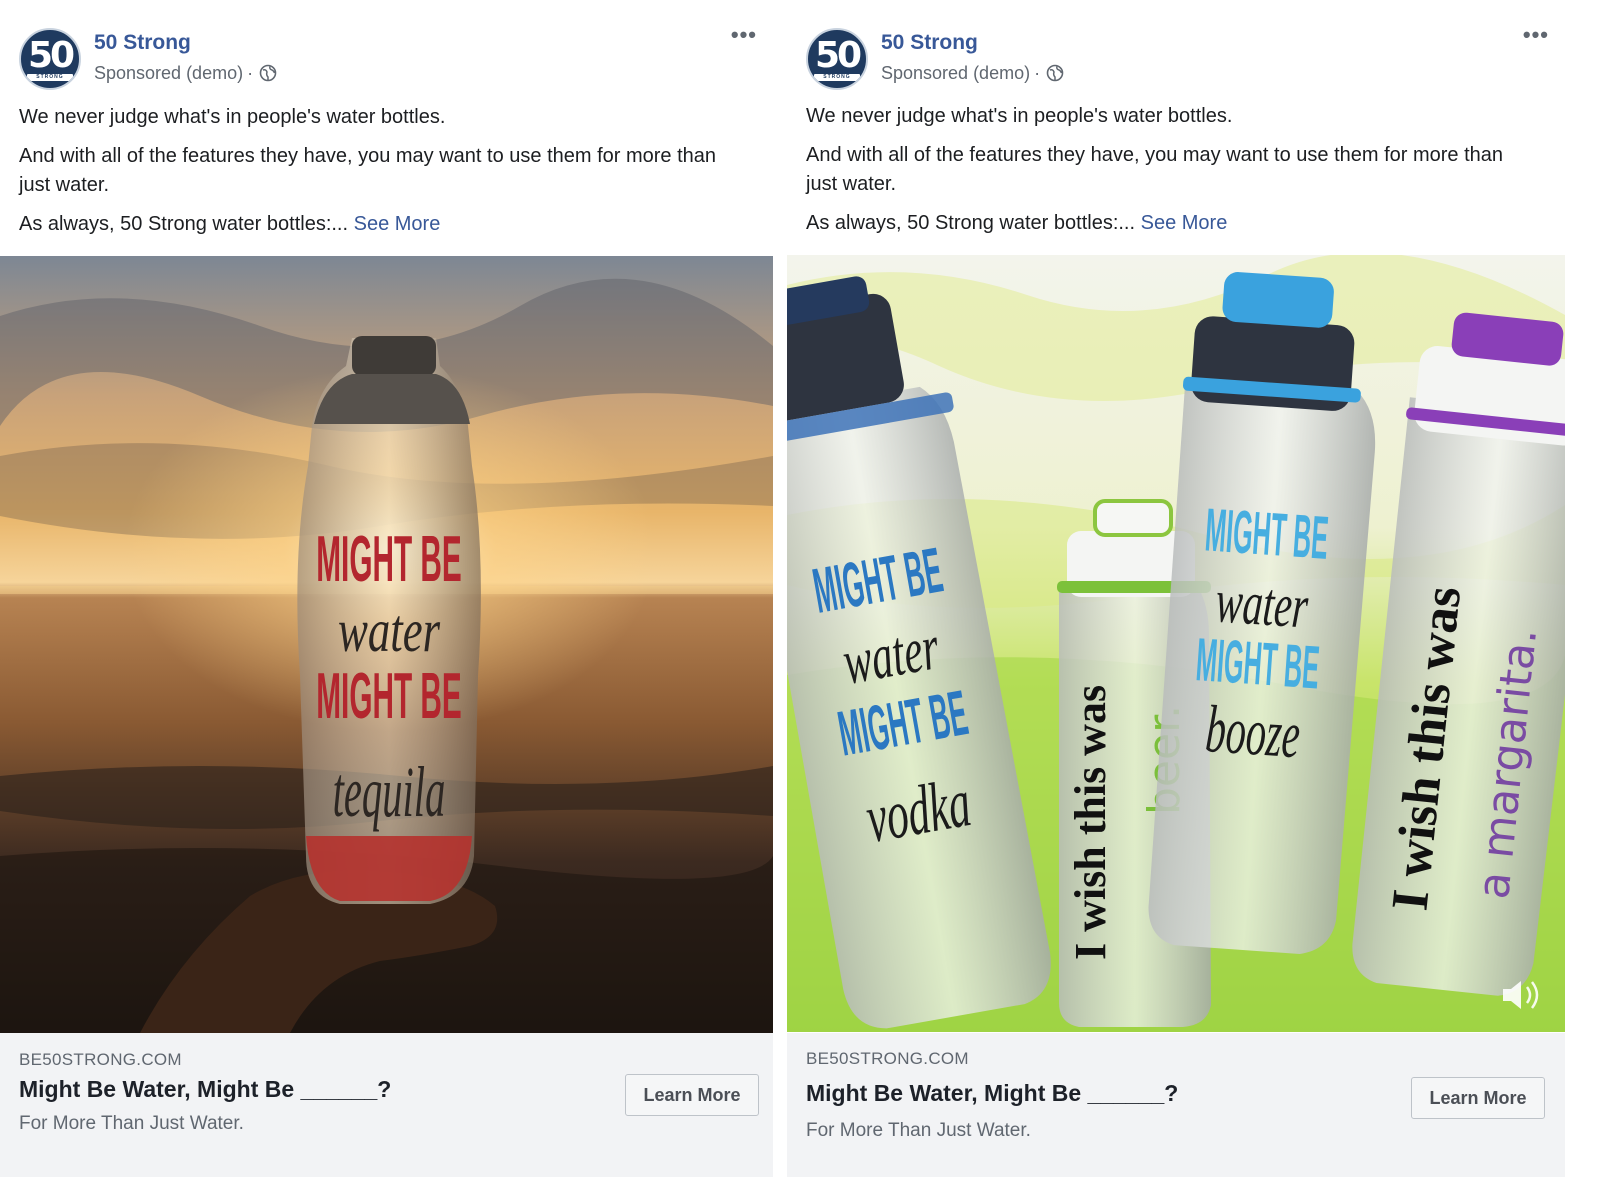  Describe the element at coordinates (389, 792) in the screenshot. I see `image-text-line: tequila` at that location.